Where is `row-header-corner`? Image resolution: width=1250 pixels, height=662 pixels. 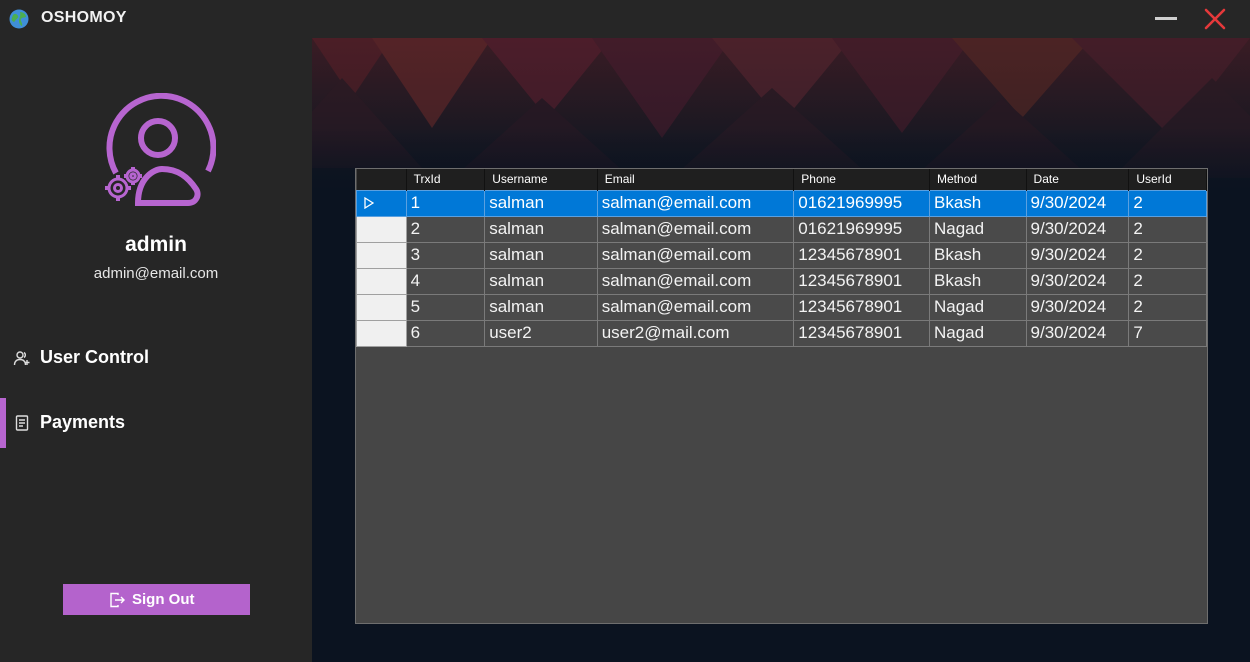
row-header-corner is located at coordinates (381, 179).